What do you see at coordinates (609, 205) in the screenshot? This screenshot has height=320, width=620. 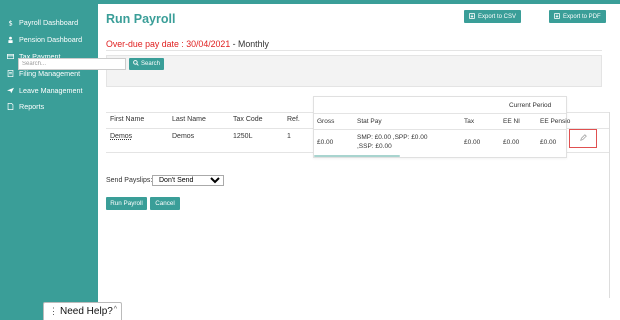 I see `panel-border` at bounding box center [609, 205].